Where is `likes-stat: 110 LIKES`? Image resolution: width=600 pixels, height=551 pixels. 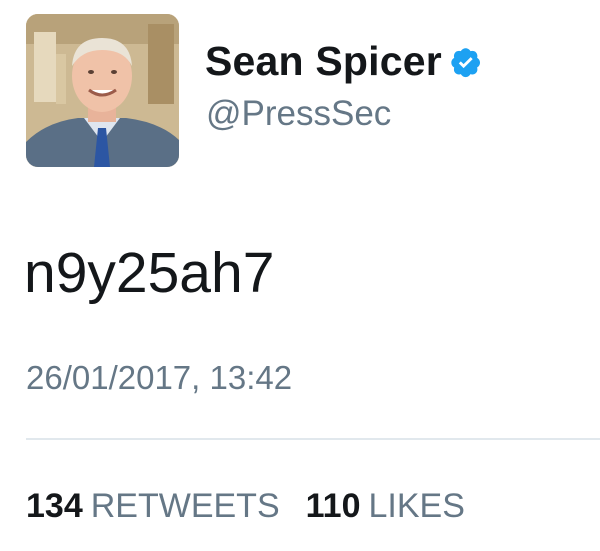 likes-stat: 110 LIKES is located at coordinates (385, 506).